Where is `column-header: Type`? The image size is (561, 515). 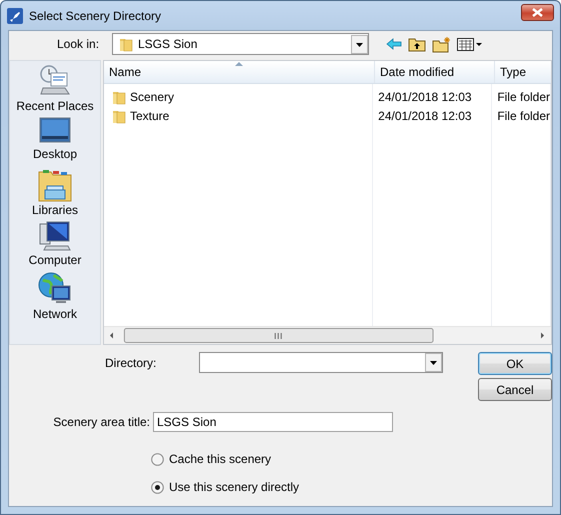 column-header: Type is located at coordinates (523, 72).